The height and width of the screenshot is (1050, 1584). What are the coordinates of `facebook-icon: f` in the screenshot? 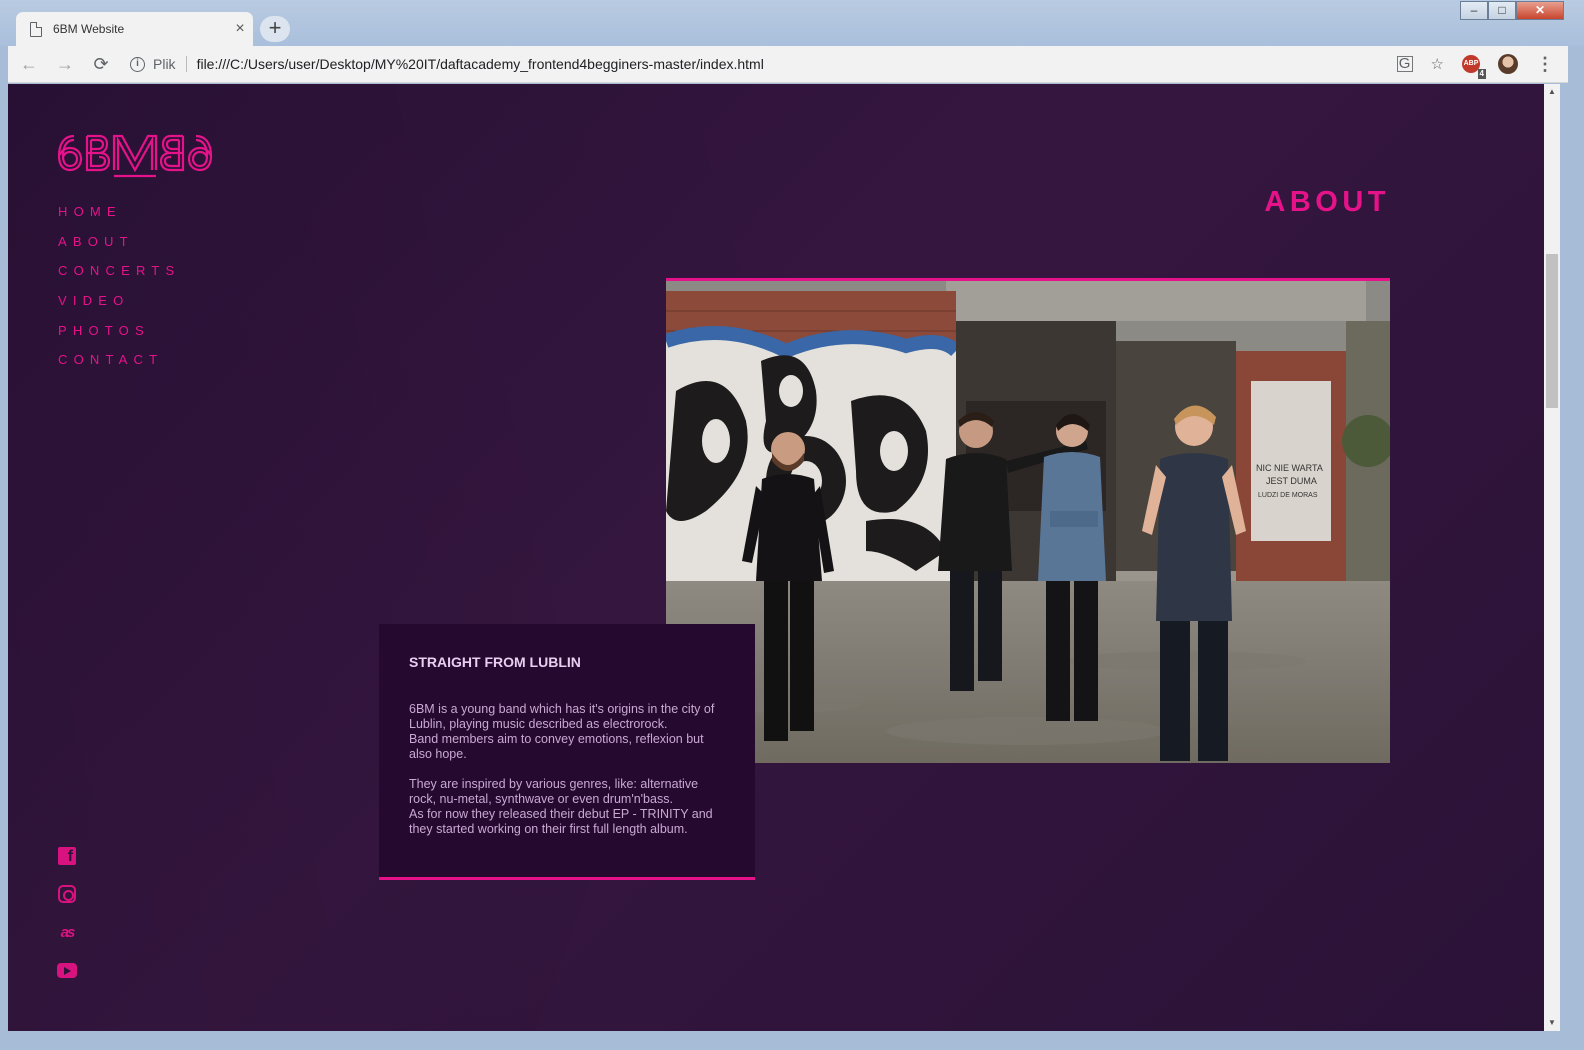 It's located at (67, 856).